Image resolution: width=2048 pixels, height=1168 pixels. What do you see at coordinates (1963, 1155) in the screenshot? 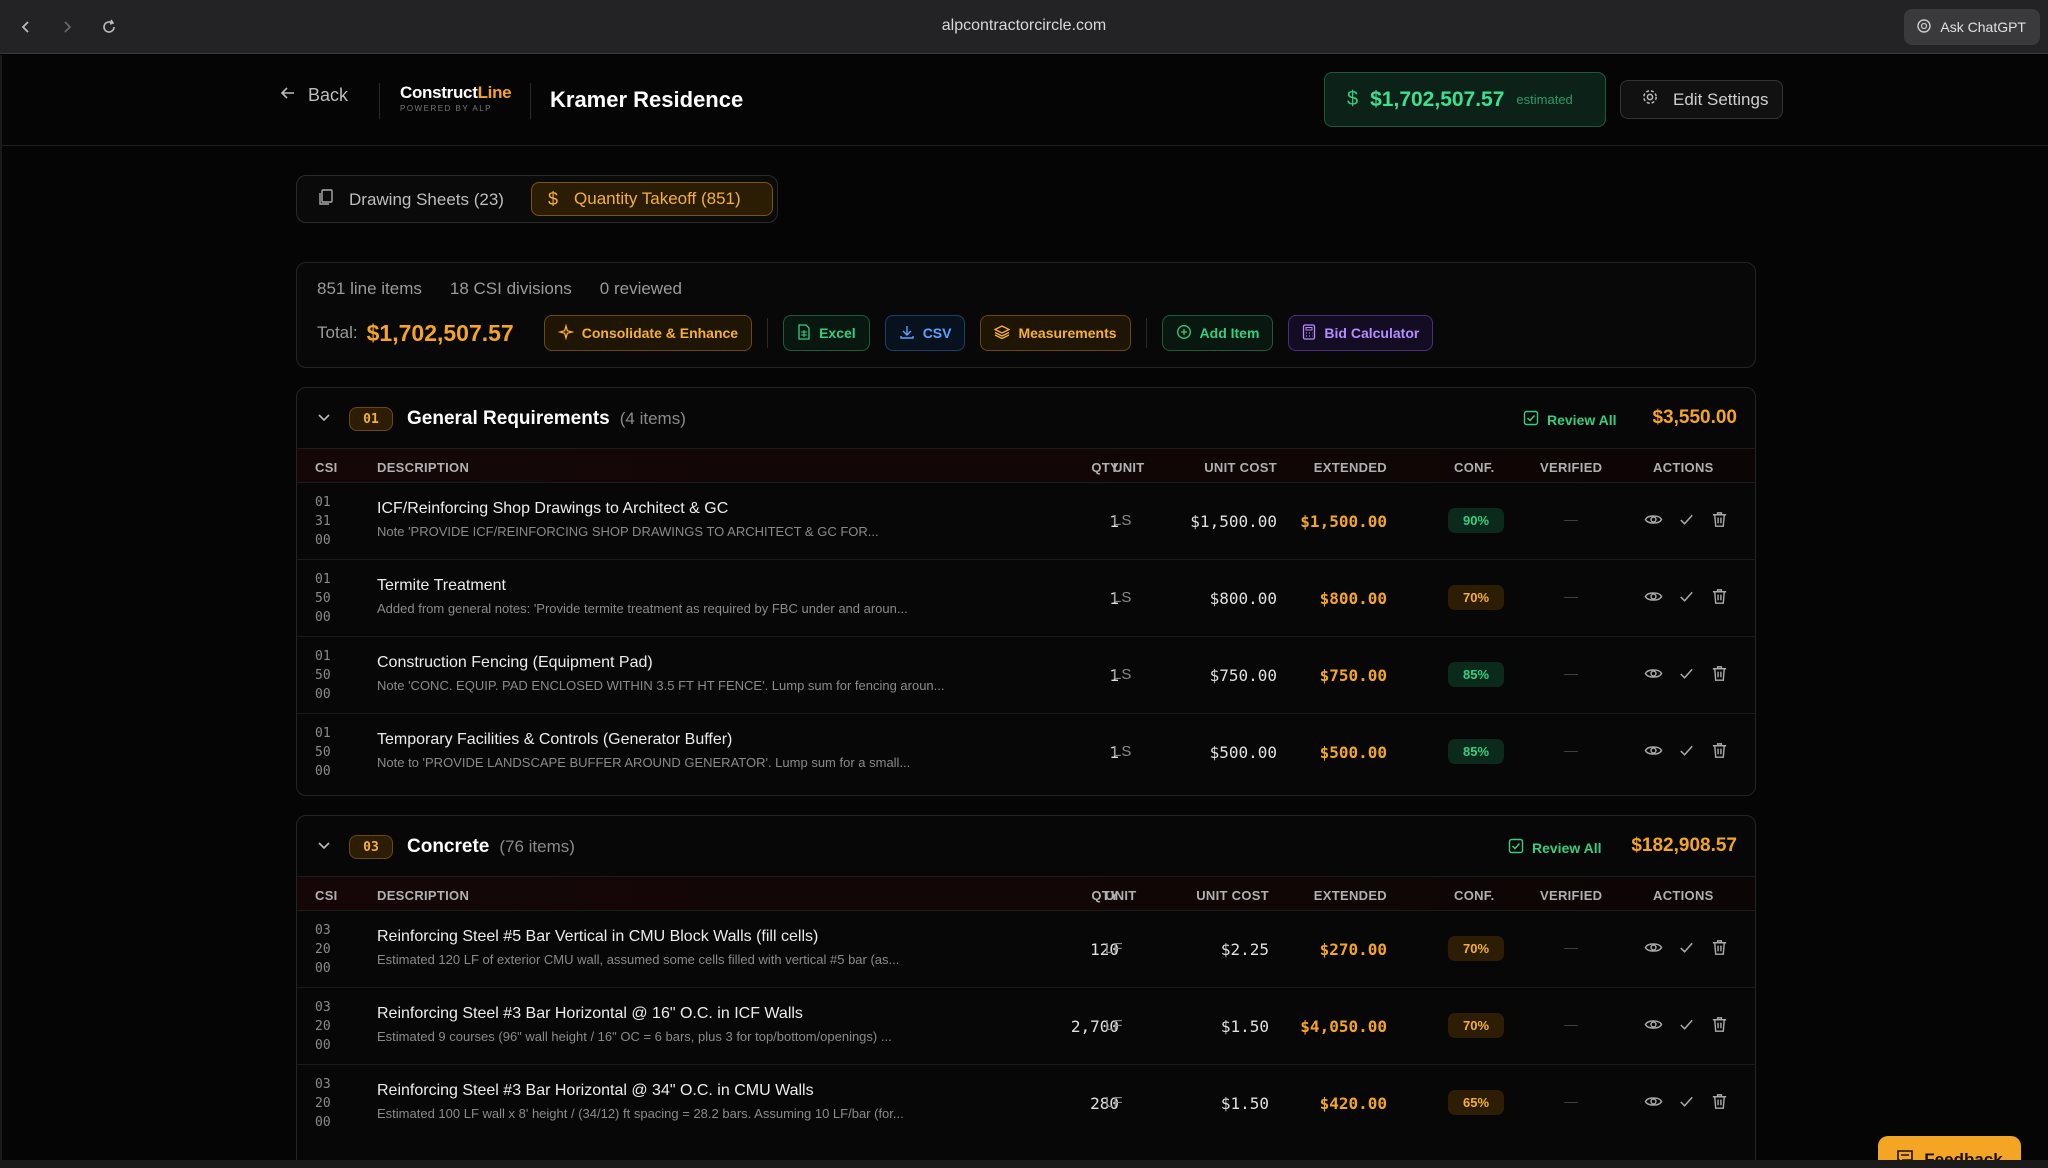
I see `feedback-label: Feedback` at bounding box center [1963, 1155].